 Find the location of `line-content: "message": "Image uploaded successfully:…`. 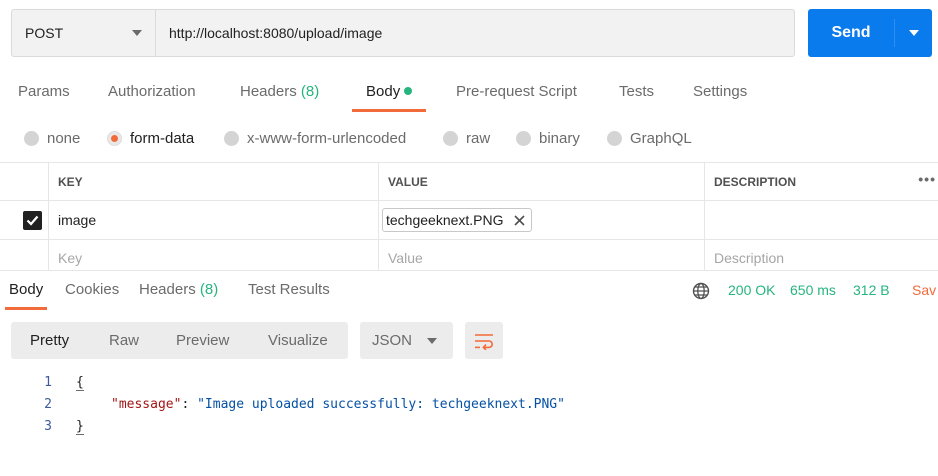

line-content: "message": "Image uploaded successfully:… is located at coordinates (338, 405).